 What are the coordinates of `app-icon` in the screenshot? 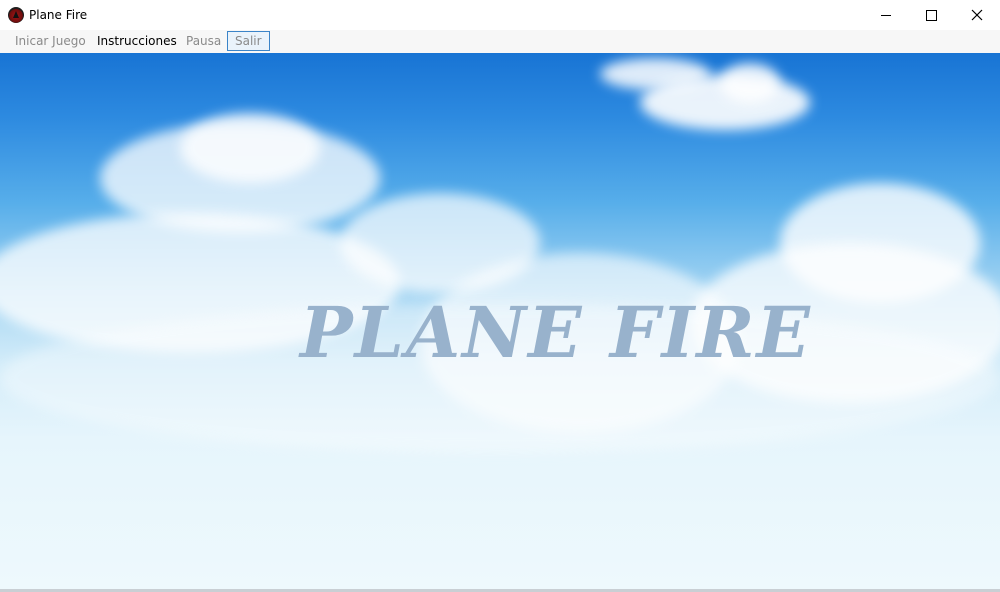 It's located at (16, 15).